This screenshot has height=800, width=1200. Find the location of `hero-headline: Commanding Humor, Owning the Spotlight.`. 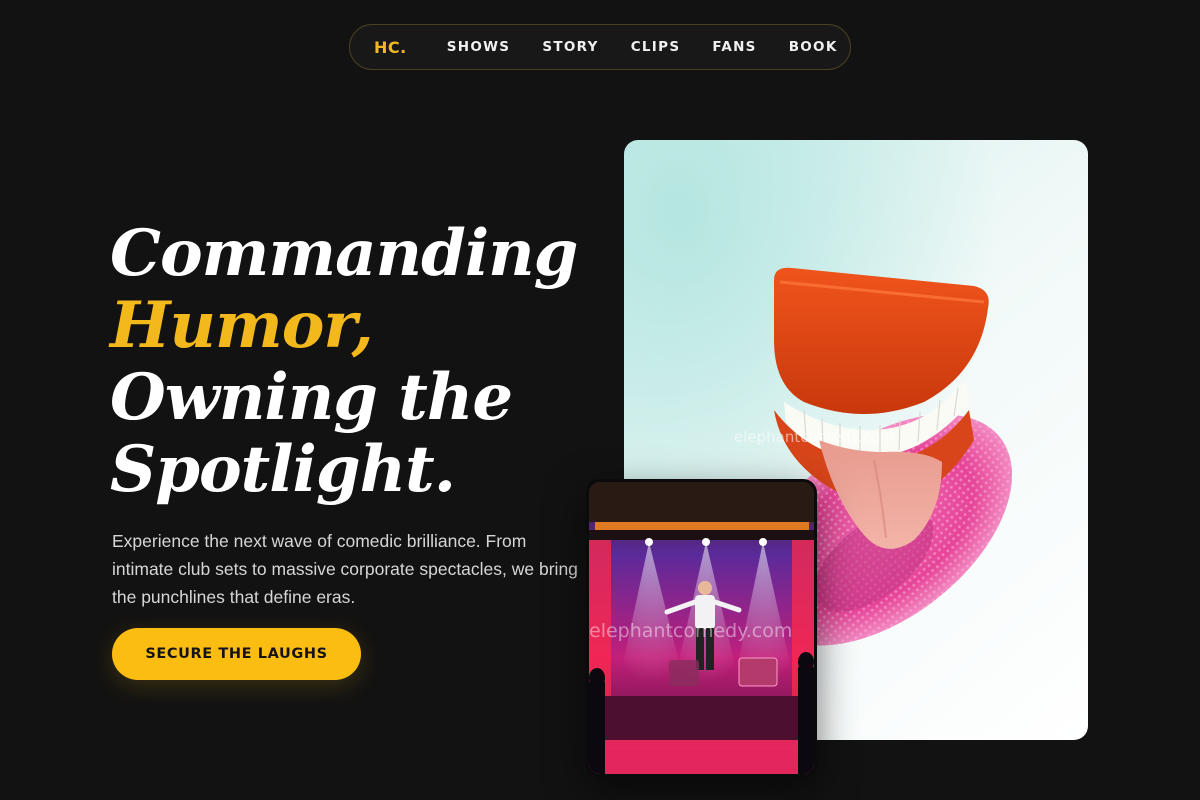

hero-headline: Commanding Humor, Owning the Spotlight. is located at coordinates (350, 362).